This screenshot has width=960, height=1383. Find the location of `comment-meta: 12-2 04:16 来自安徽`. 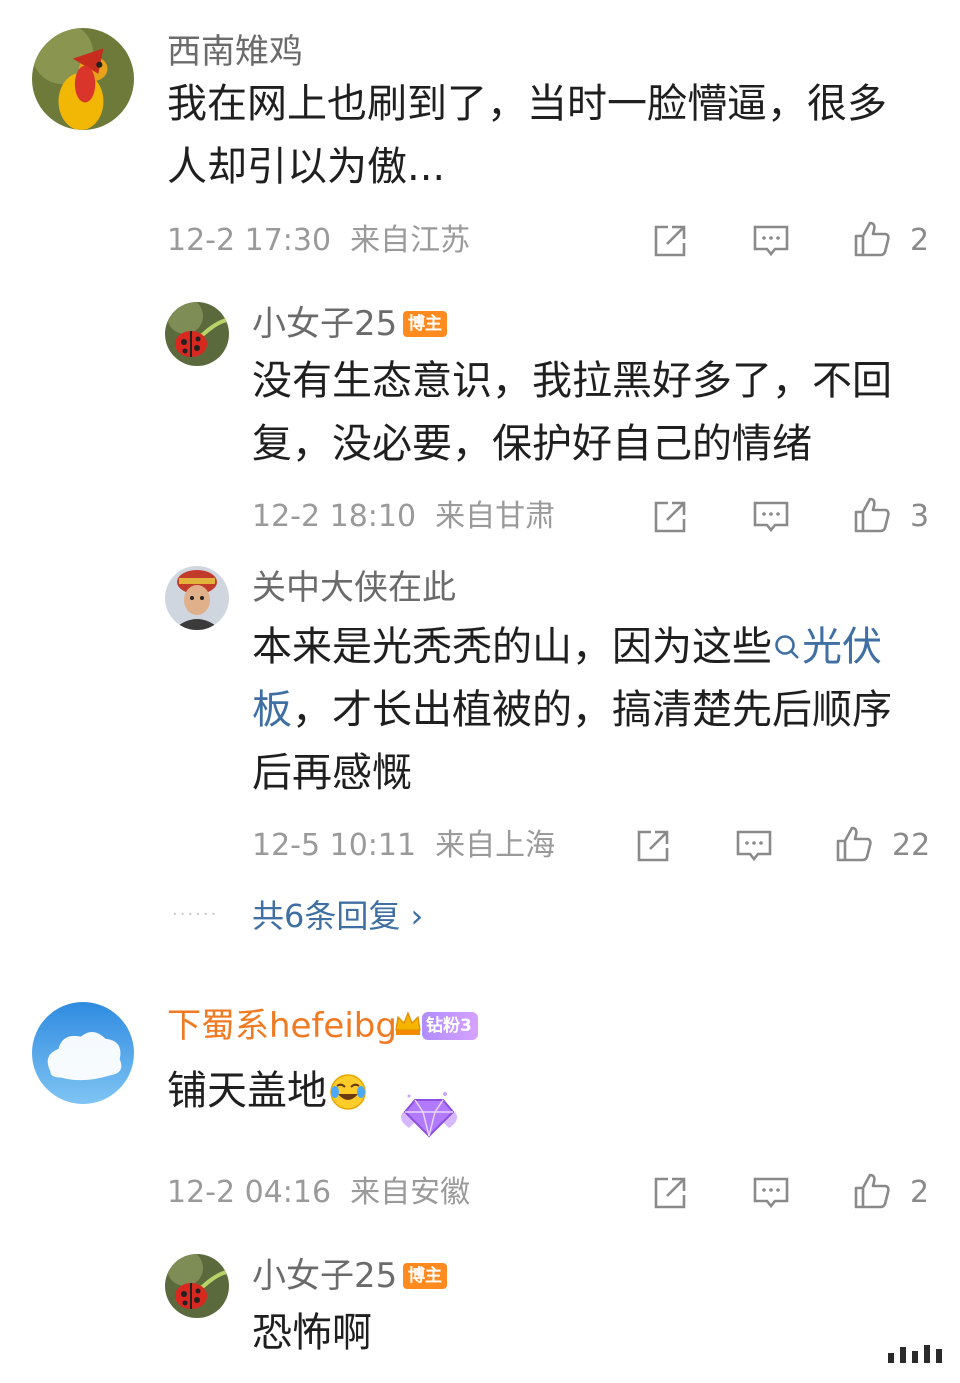

comment-meta: 12-2 04:16 来自安徽 is located at coordinates (318, 1193).